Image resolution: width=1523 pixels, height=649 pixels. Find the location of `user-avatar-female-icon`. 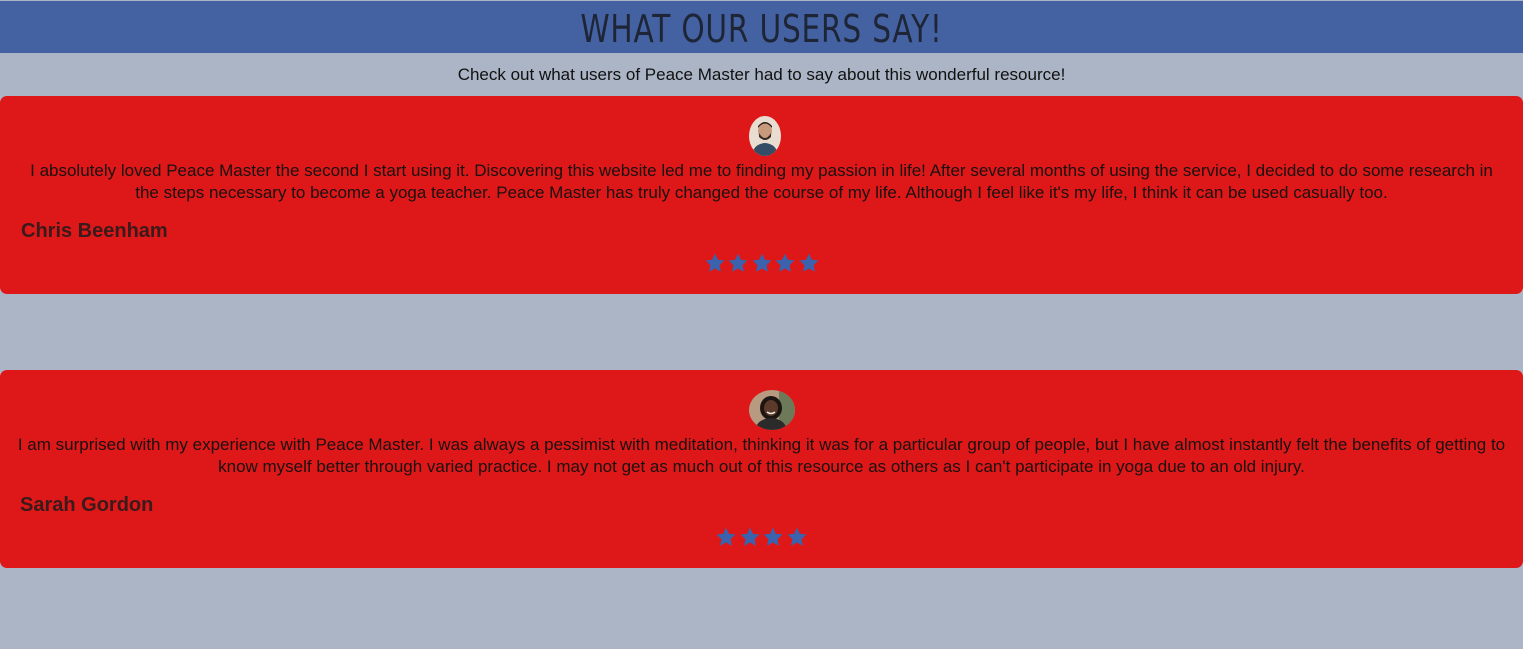

user-avatar-female-icon is located at coordinates (771, 410).